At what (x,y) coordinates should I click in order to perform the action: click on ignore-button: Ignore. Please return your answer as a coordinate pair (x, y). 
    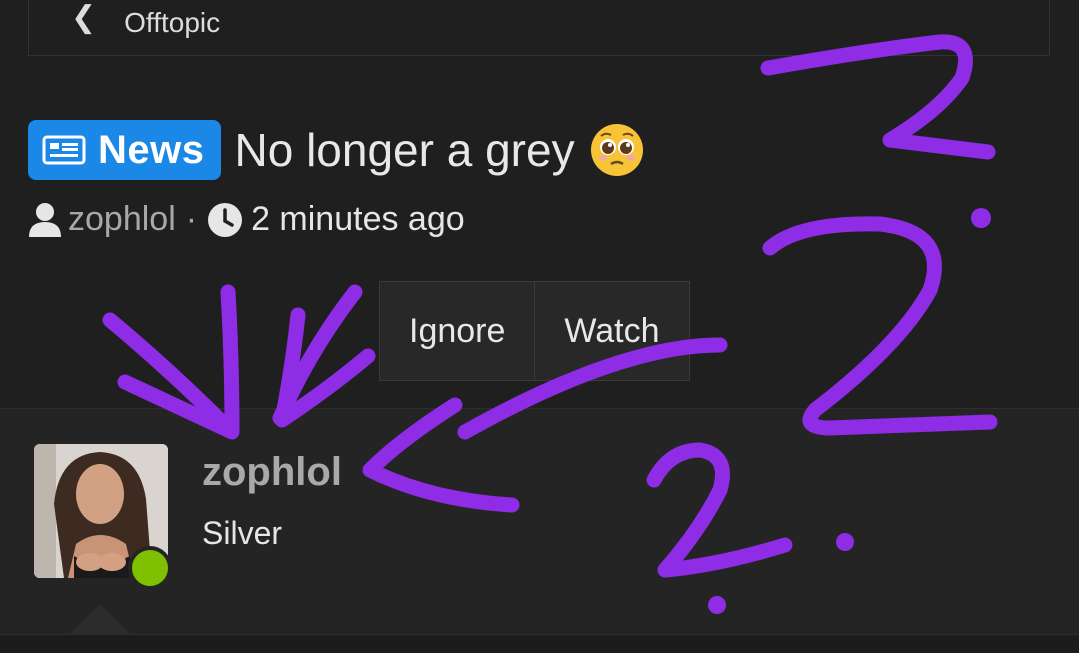
    Looking at the image, I should click on (457, 331).